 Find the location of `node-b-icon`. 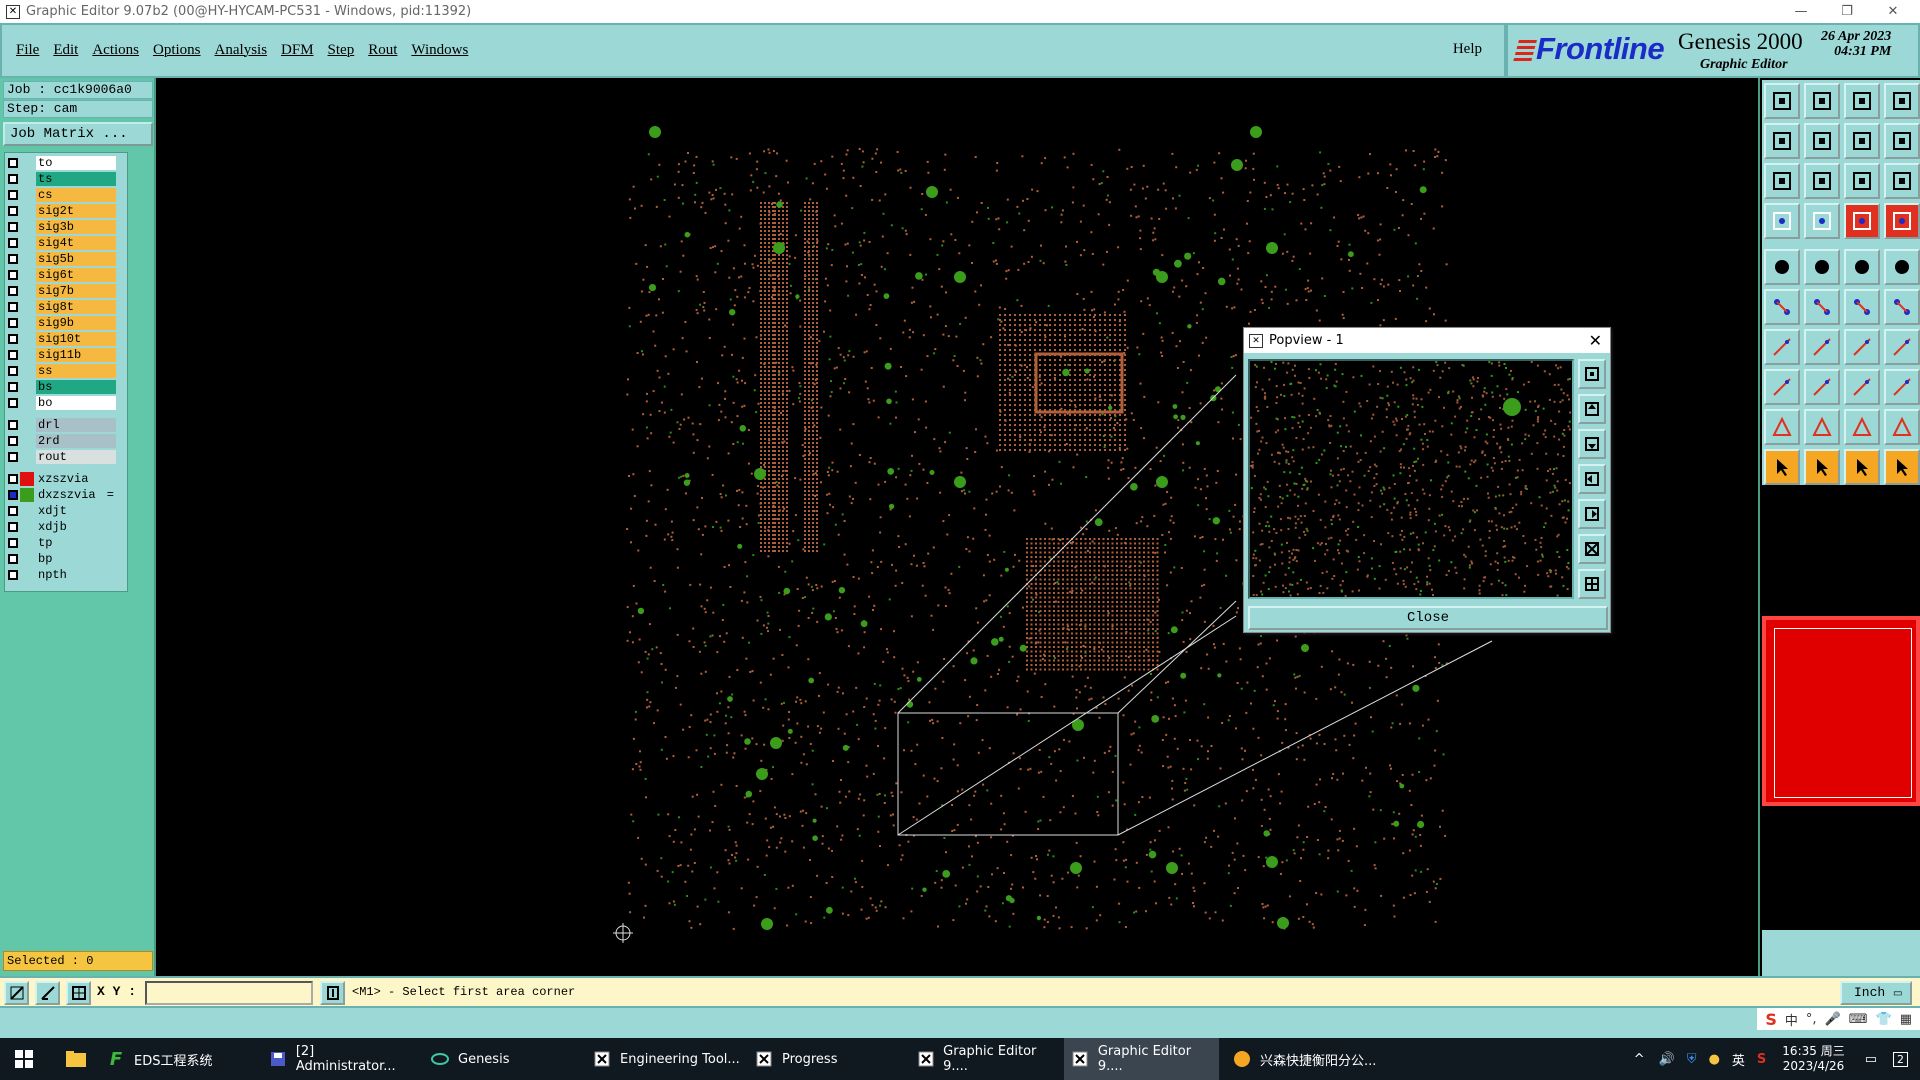

node-b-icon is located at coordinates (1902, 307).